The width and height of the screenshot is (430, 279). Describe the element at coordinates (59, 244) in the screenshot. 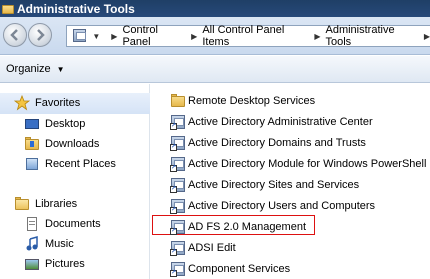

I see `sidebar-item-label: Music` at that location.